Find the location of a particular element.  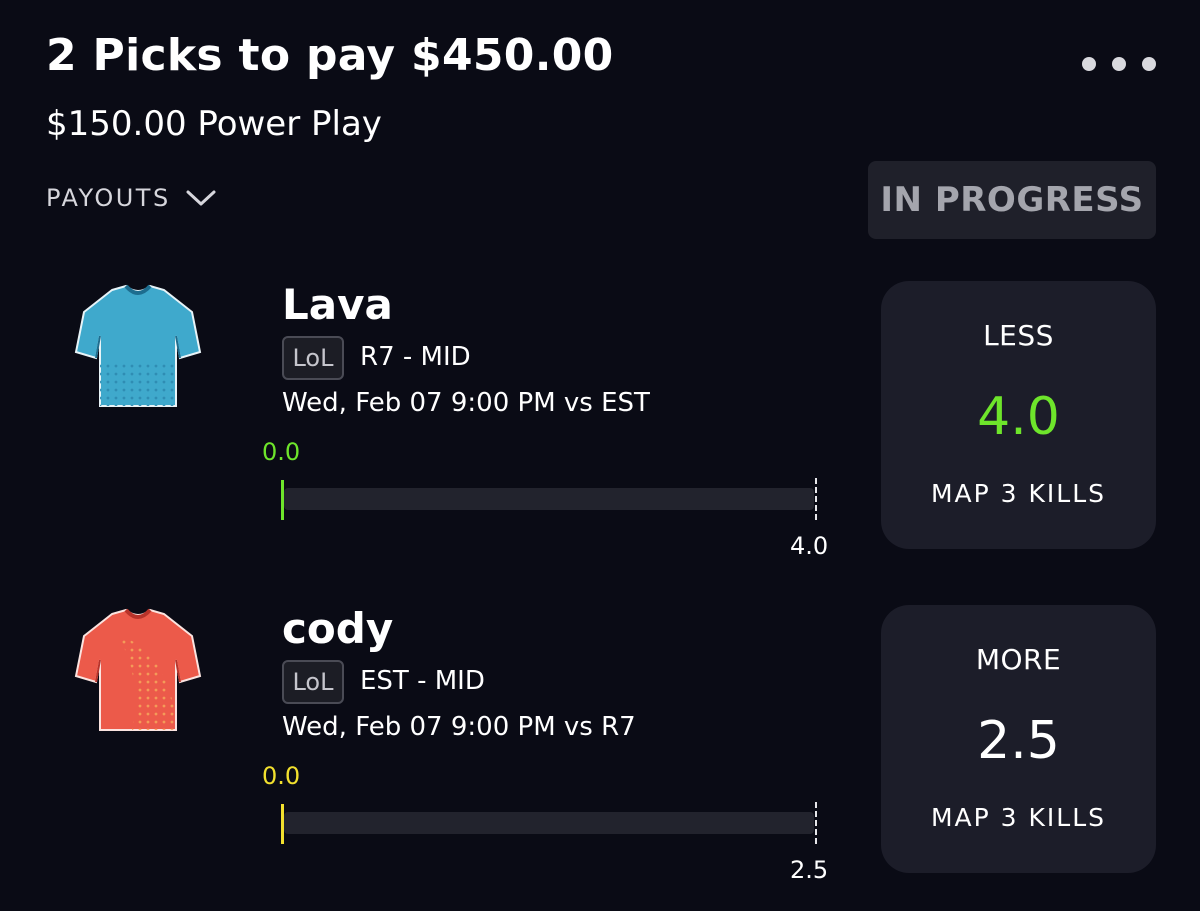

entry-subtitle: $150.00 Power Play is located at coordinates (214, 124).